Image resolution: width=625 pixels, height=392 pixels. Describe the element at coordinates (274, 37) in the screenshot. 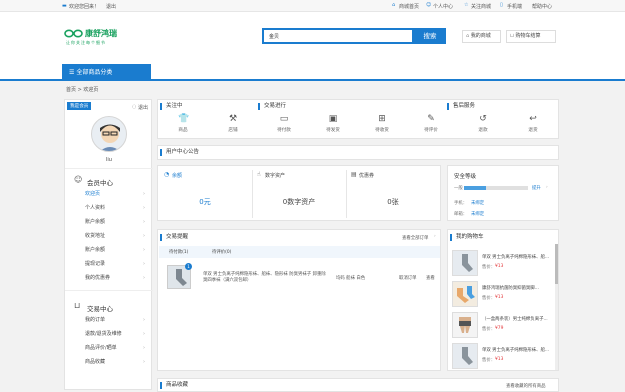

I see `search-input-value: 金贝` at that location.